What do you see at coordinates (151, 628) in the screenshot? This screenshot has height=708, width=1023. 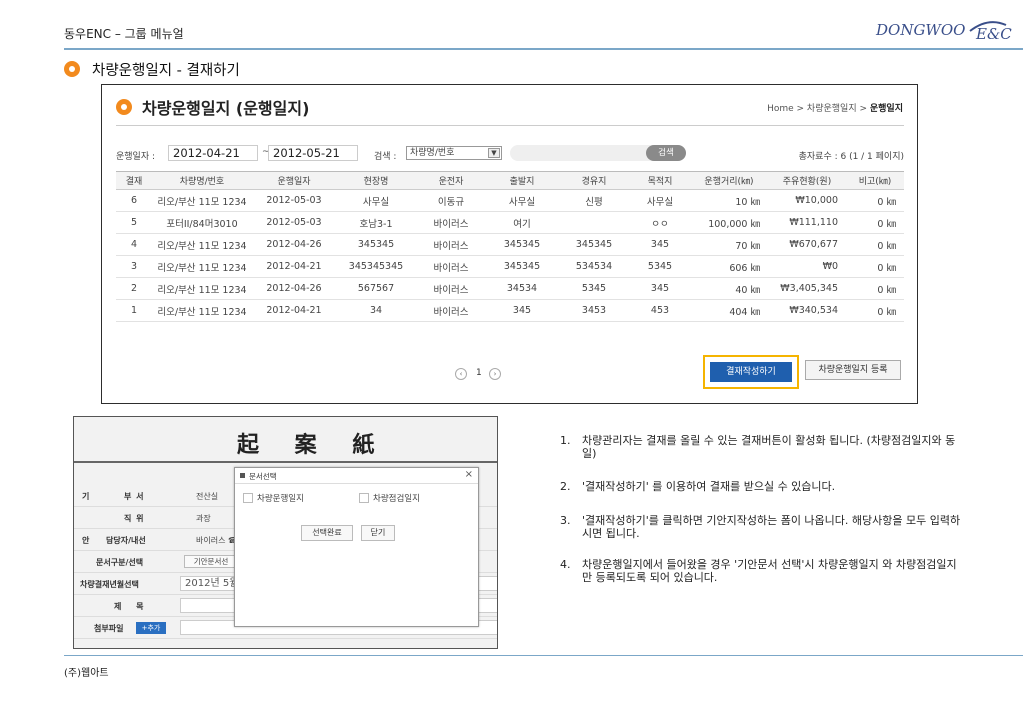 I see `add-attachment-button: +추가` at bounding box center [151, 628].